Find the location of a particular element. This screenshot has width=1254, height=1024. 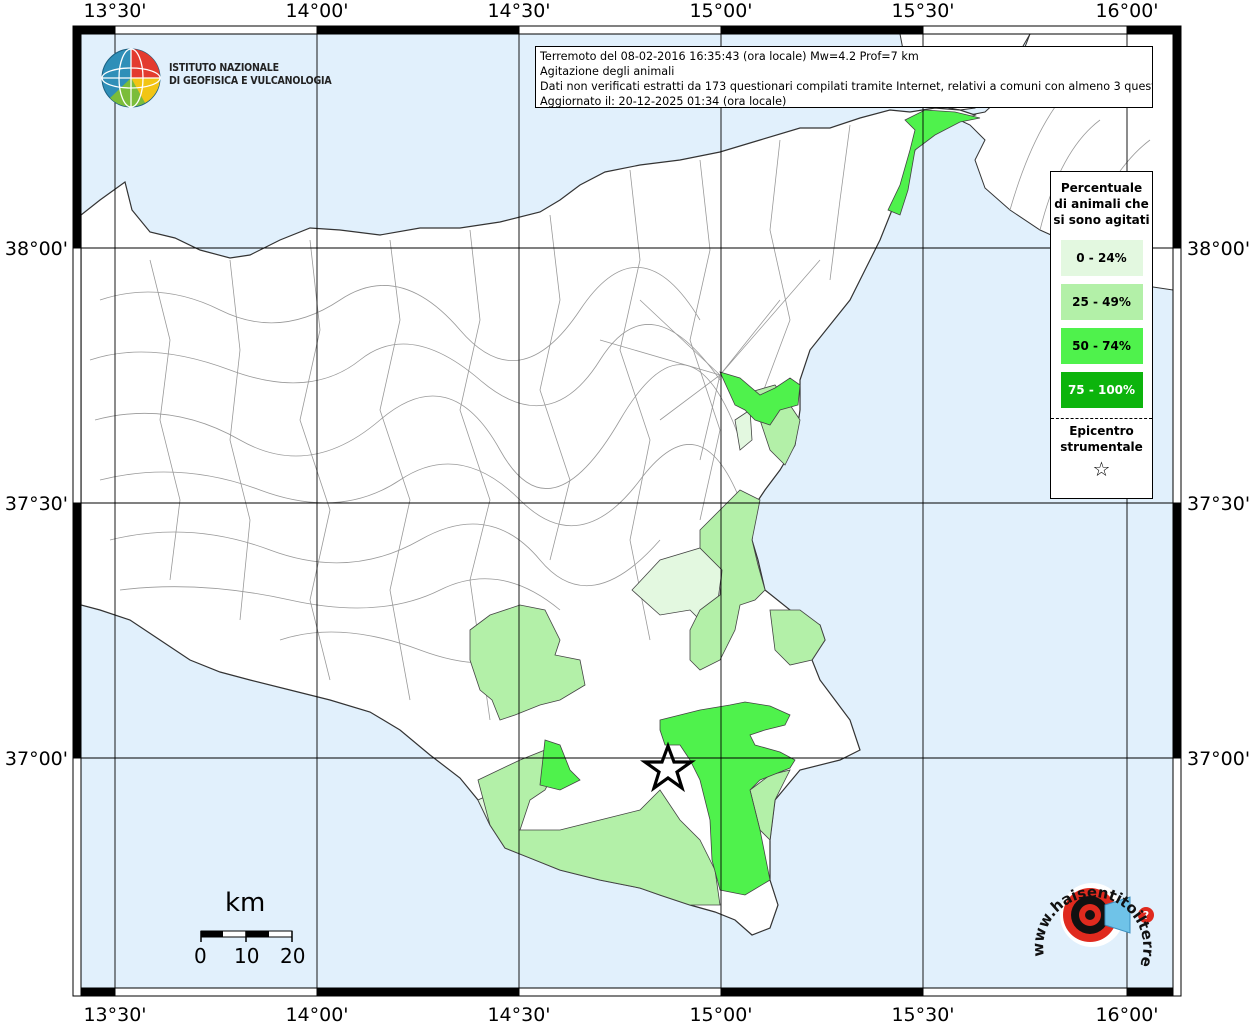

left-label-0: 38°00' is located at coordinates (36, 249).